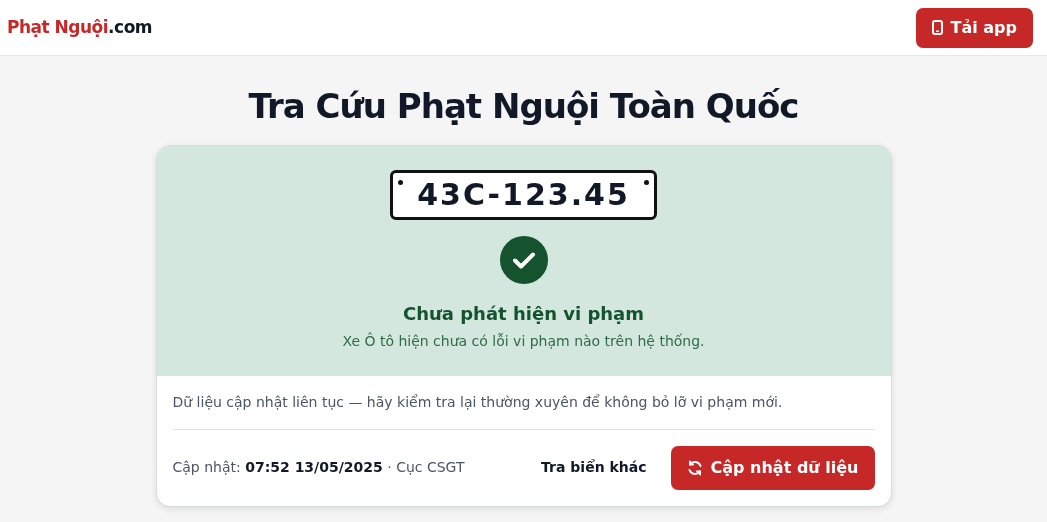  Describe the element at coordinates (974, 27) in the screenshot. I see `download-app-button: Tải app` at that location.